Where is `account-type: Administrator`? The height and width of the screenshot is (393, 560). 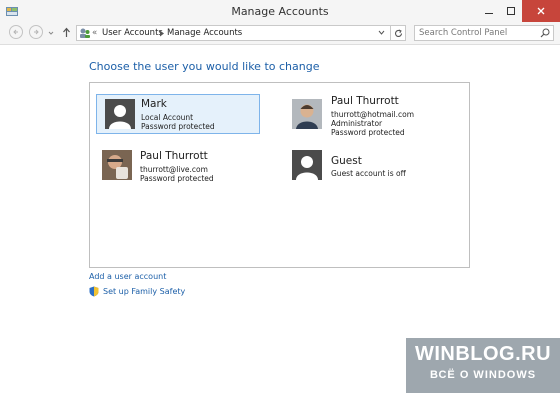
account-type: Administrator is located at coordinates (357, 123).